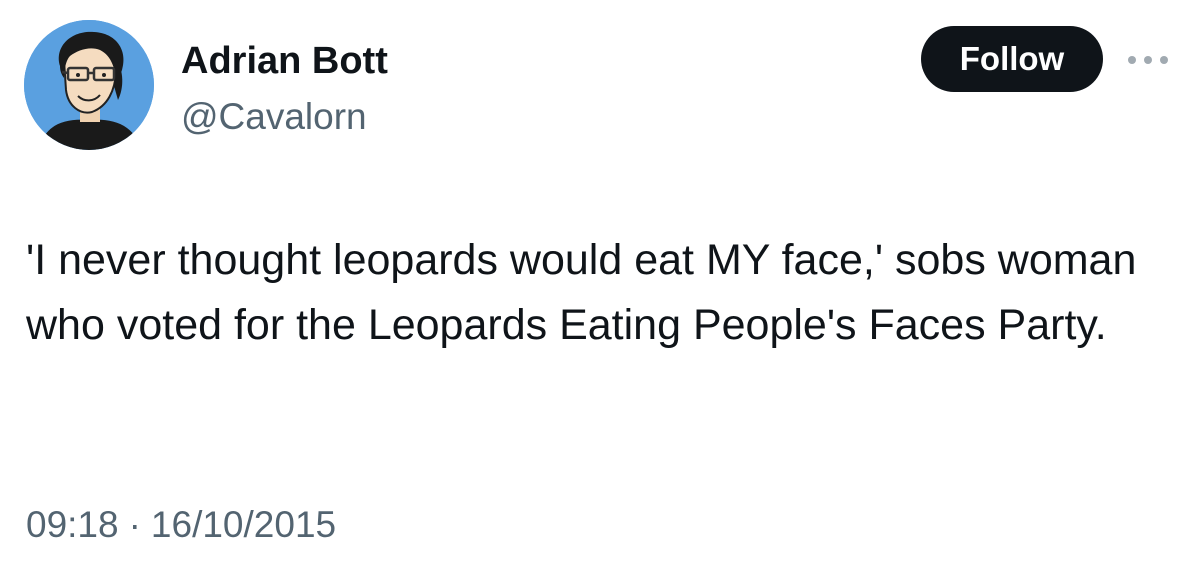 The width and height of the screenshot is (1200, 577). What do you see at coordinates (72, 524) in the screenshot?
I see `tweet-time: 09:18` at bounding box center [72, 524].